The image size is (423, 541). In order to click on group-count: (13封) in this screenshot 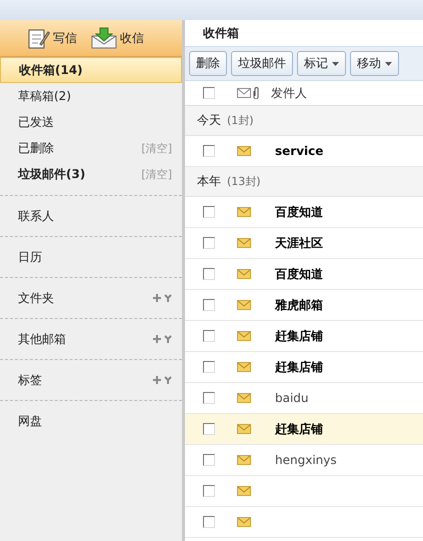, I will do `click(244, 181)`.